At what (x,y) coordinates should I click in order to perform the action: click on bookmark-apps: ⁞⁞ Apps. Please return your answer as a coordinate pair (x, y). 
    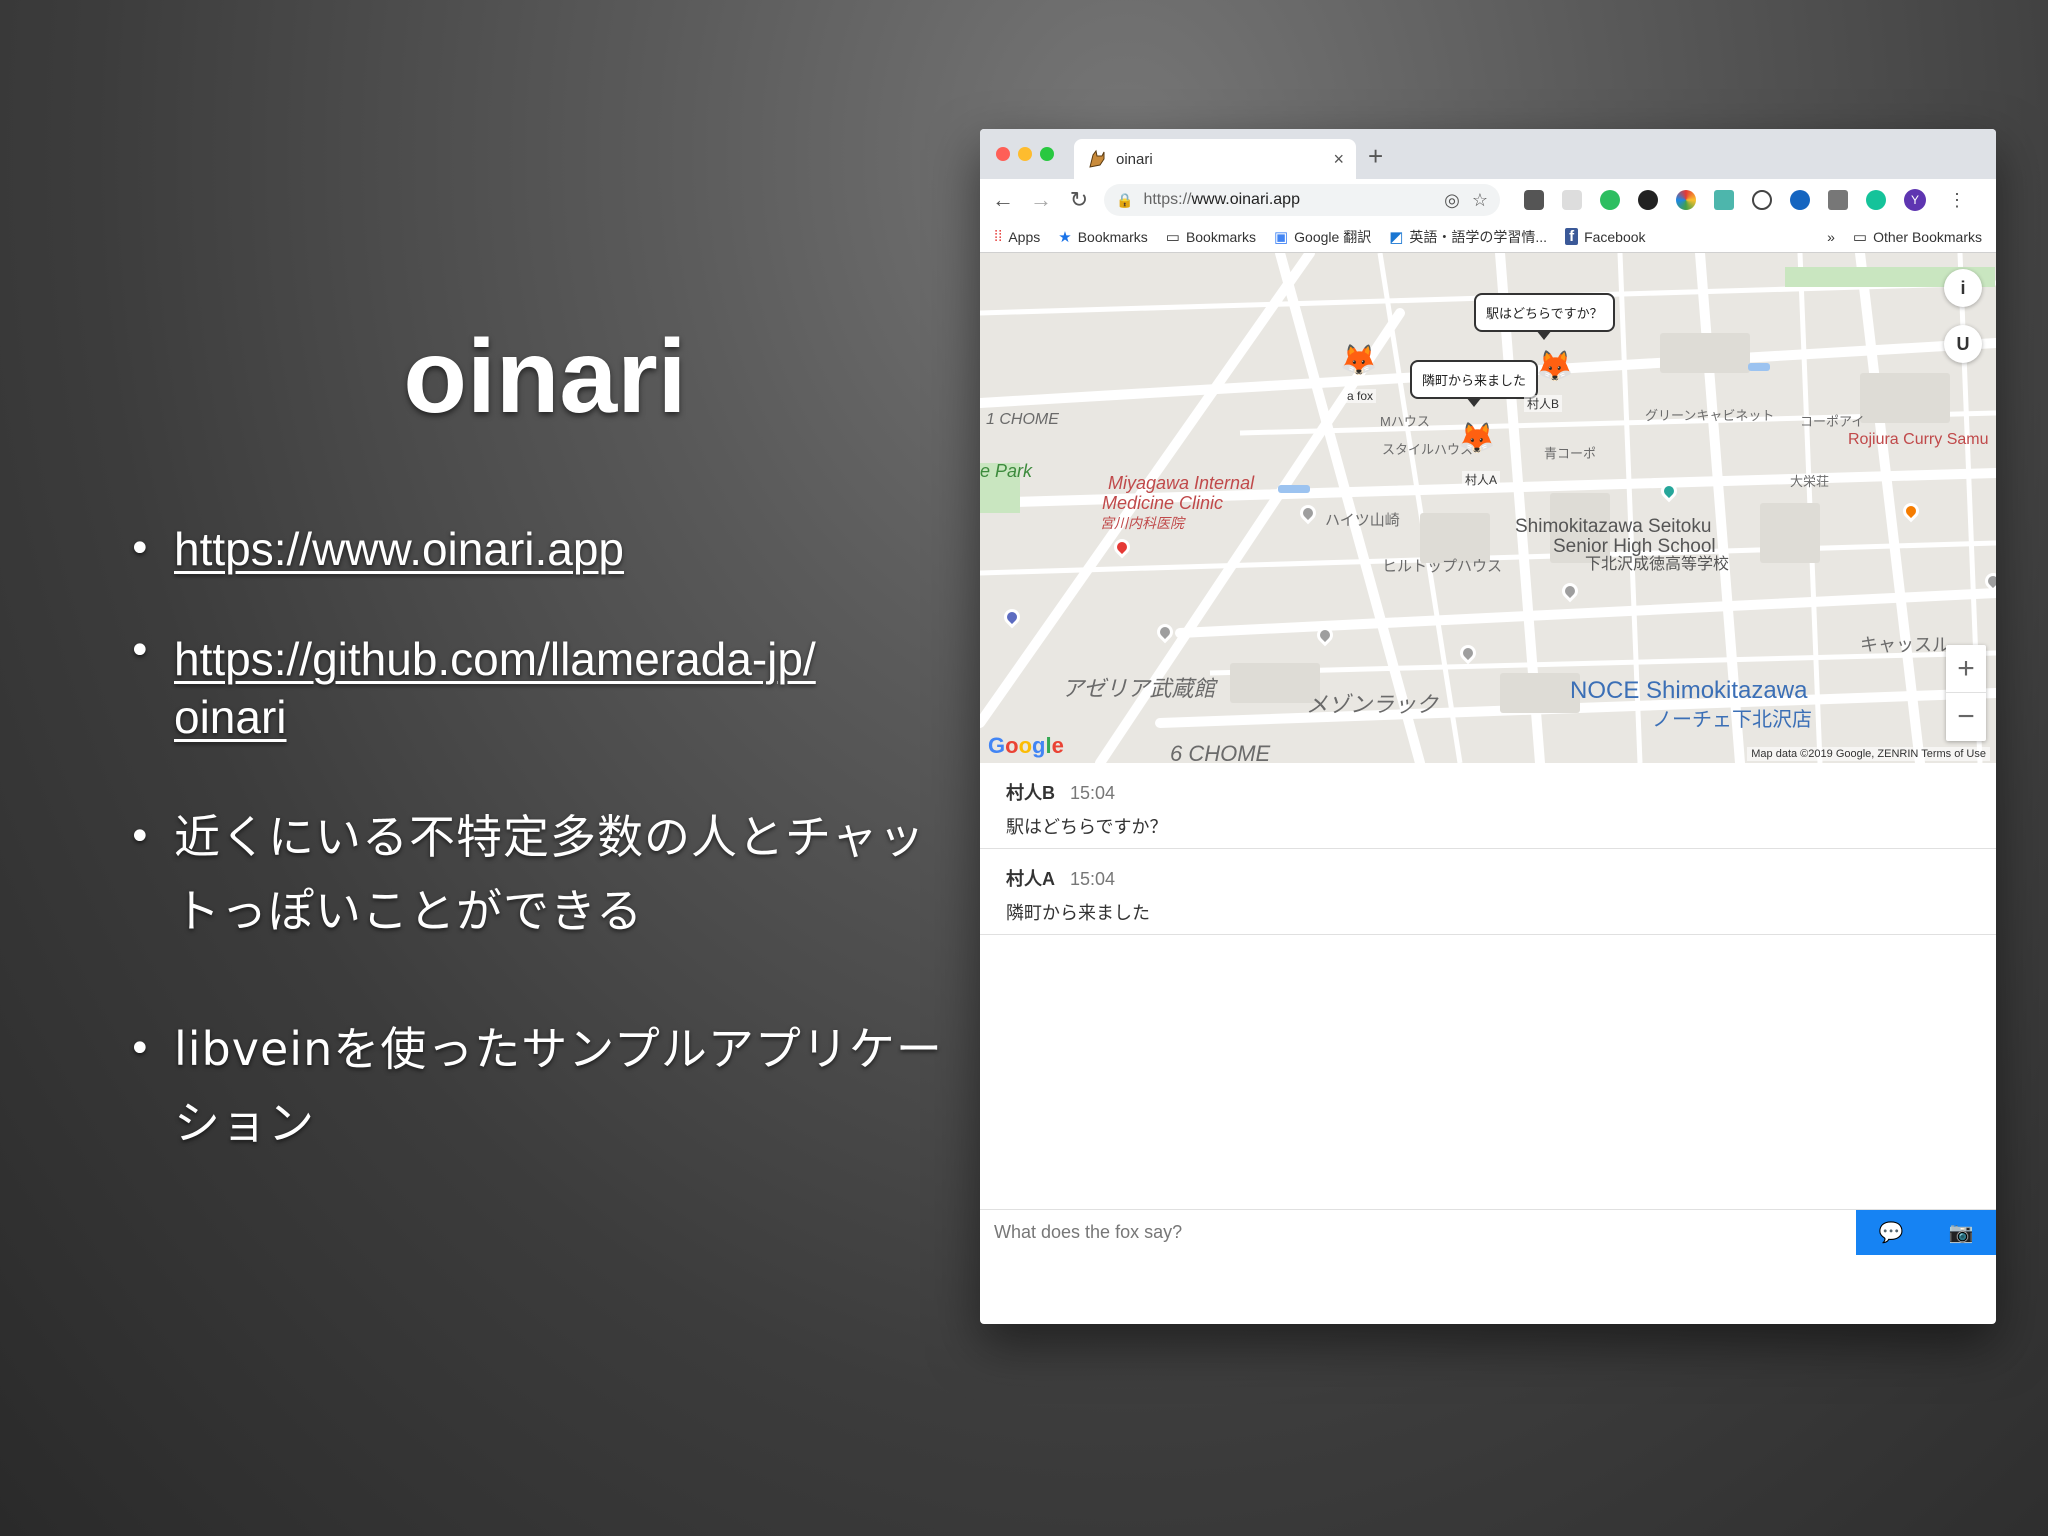
    Looking at the image, I should click on (1017, 236).